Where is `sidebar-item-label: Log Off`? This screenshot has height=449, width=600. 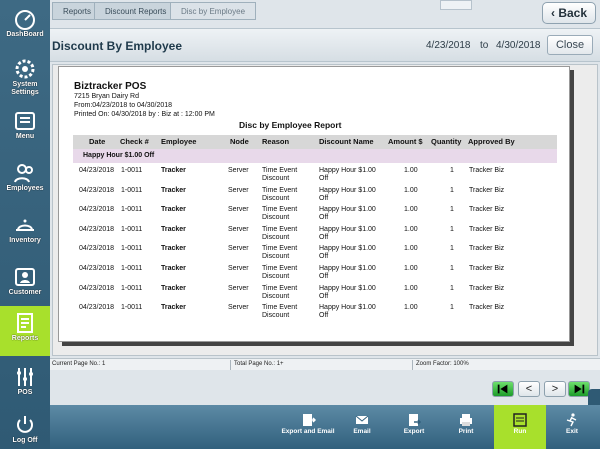
sidebar-item-label: Log Off is located at coordinates (25, 440).